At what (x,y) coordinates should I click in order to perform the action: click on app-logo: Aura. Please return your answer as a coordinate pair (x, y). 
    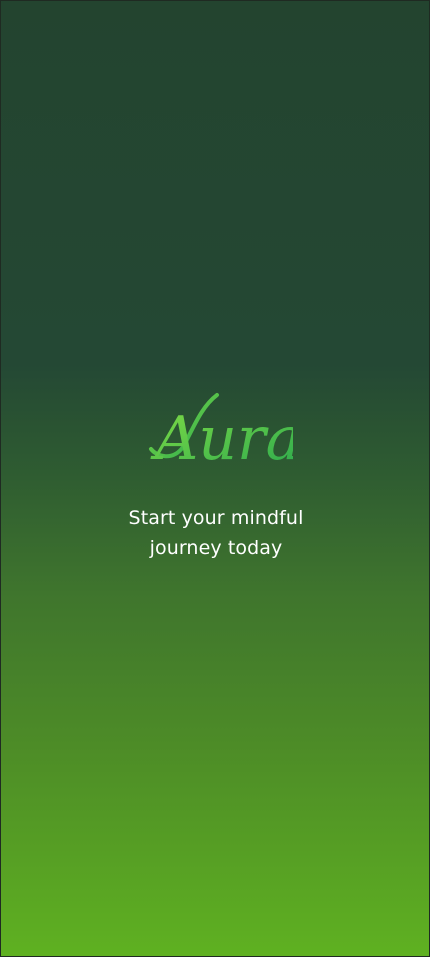
    Looking at the image, I should click on (221, 433).